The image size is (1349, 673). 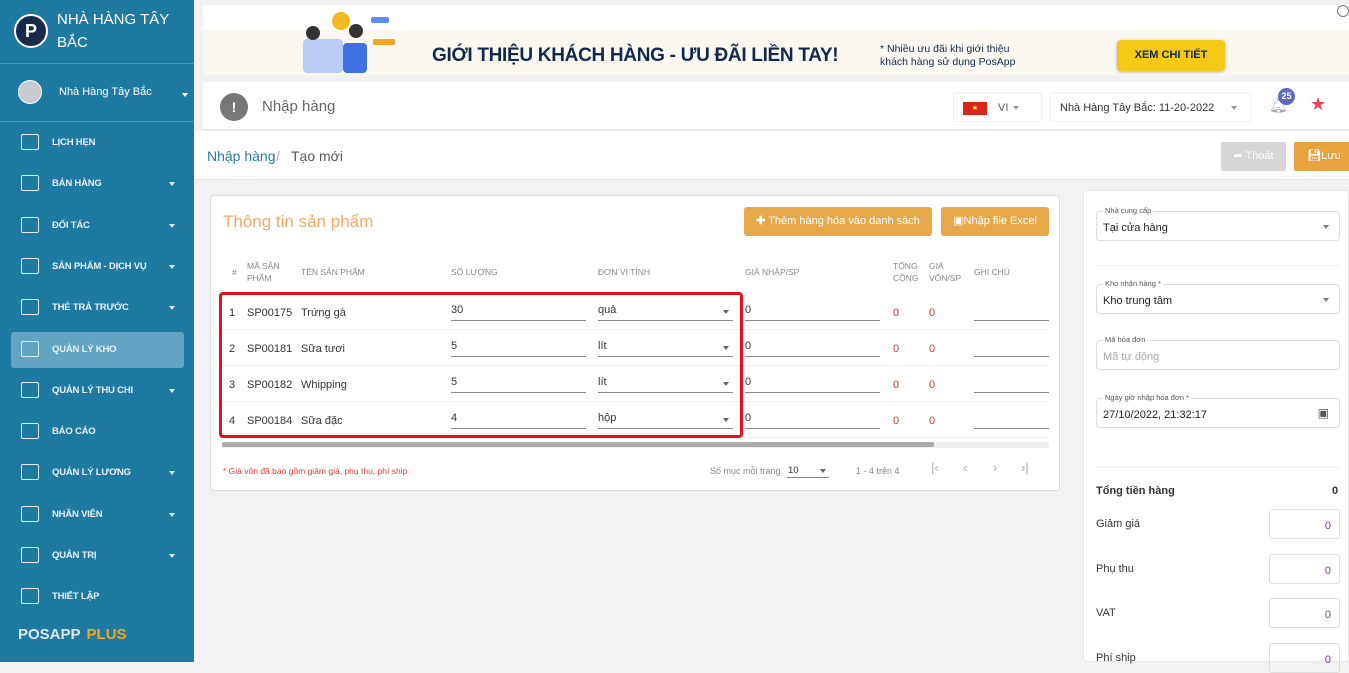 I want to click on vat-input: 0, so click(x=1304, y=613).